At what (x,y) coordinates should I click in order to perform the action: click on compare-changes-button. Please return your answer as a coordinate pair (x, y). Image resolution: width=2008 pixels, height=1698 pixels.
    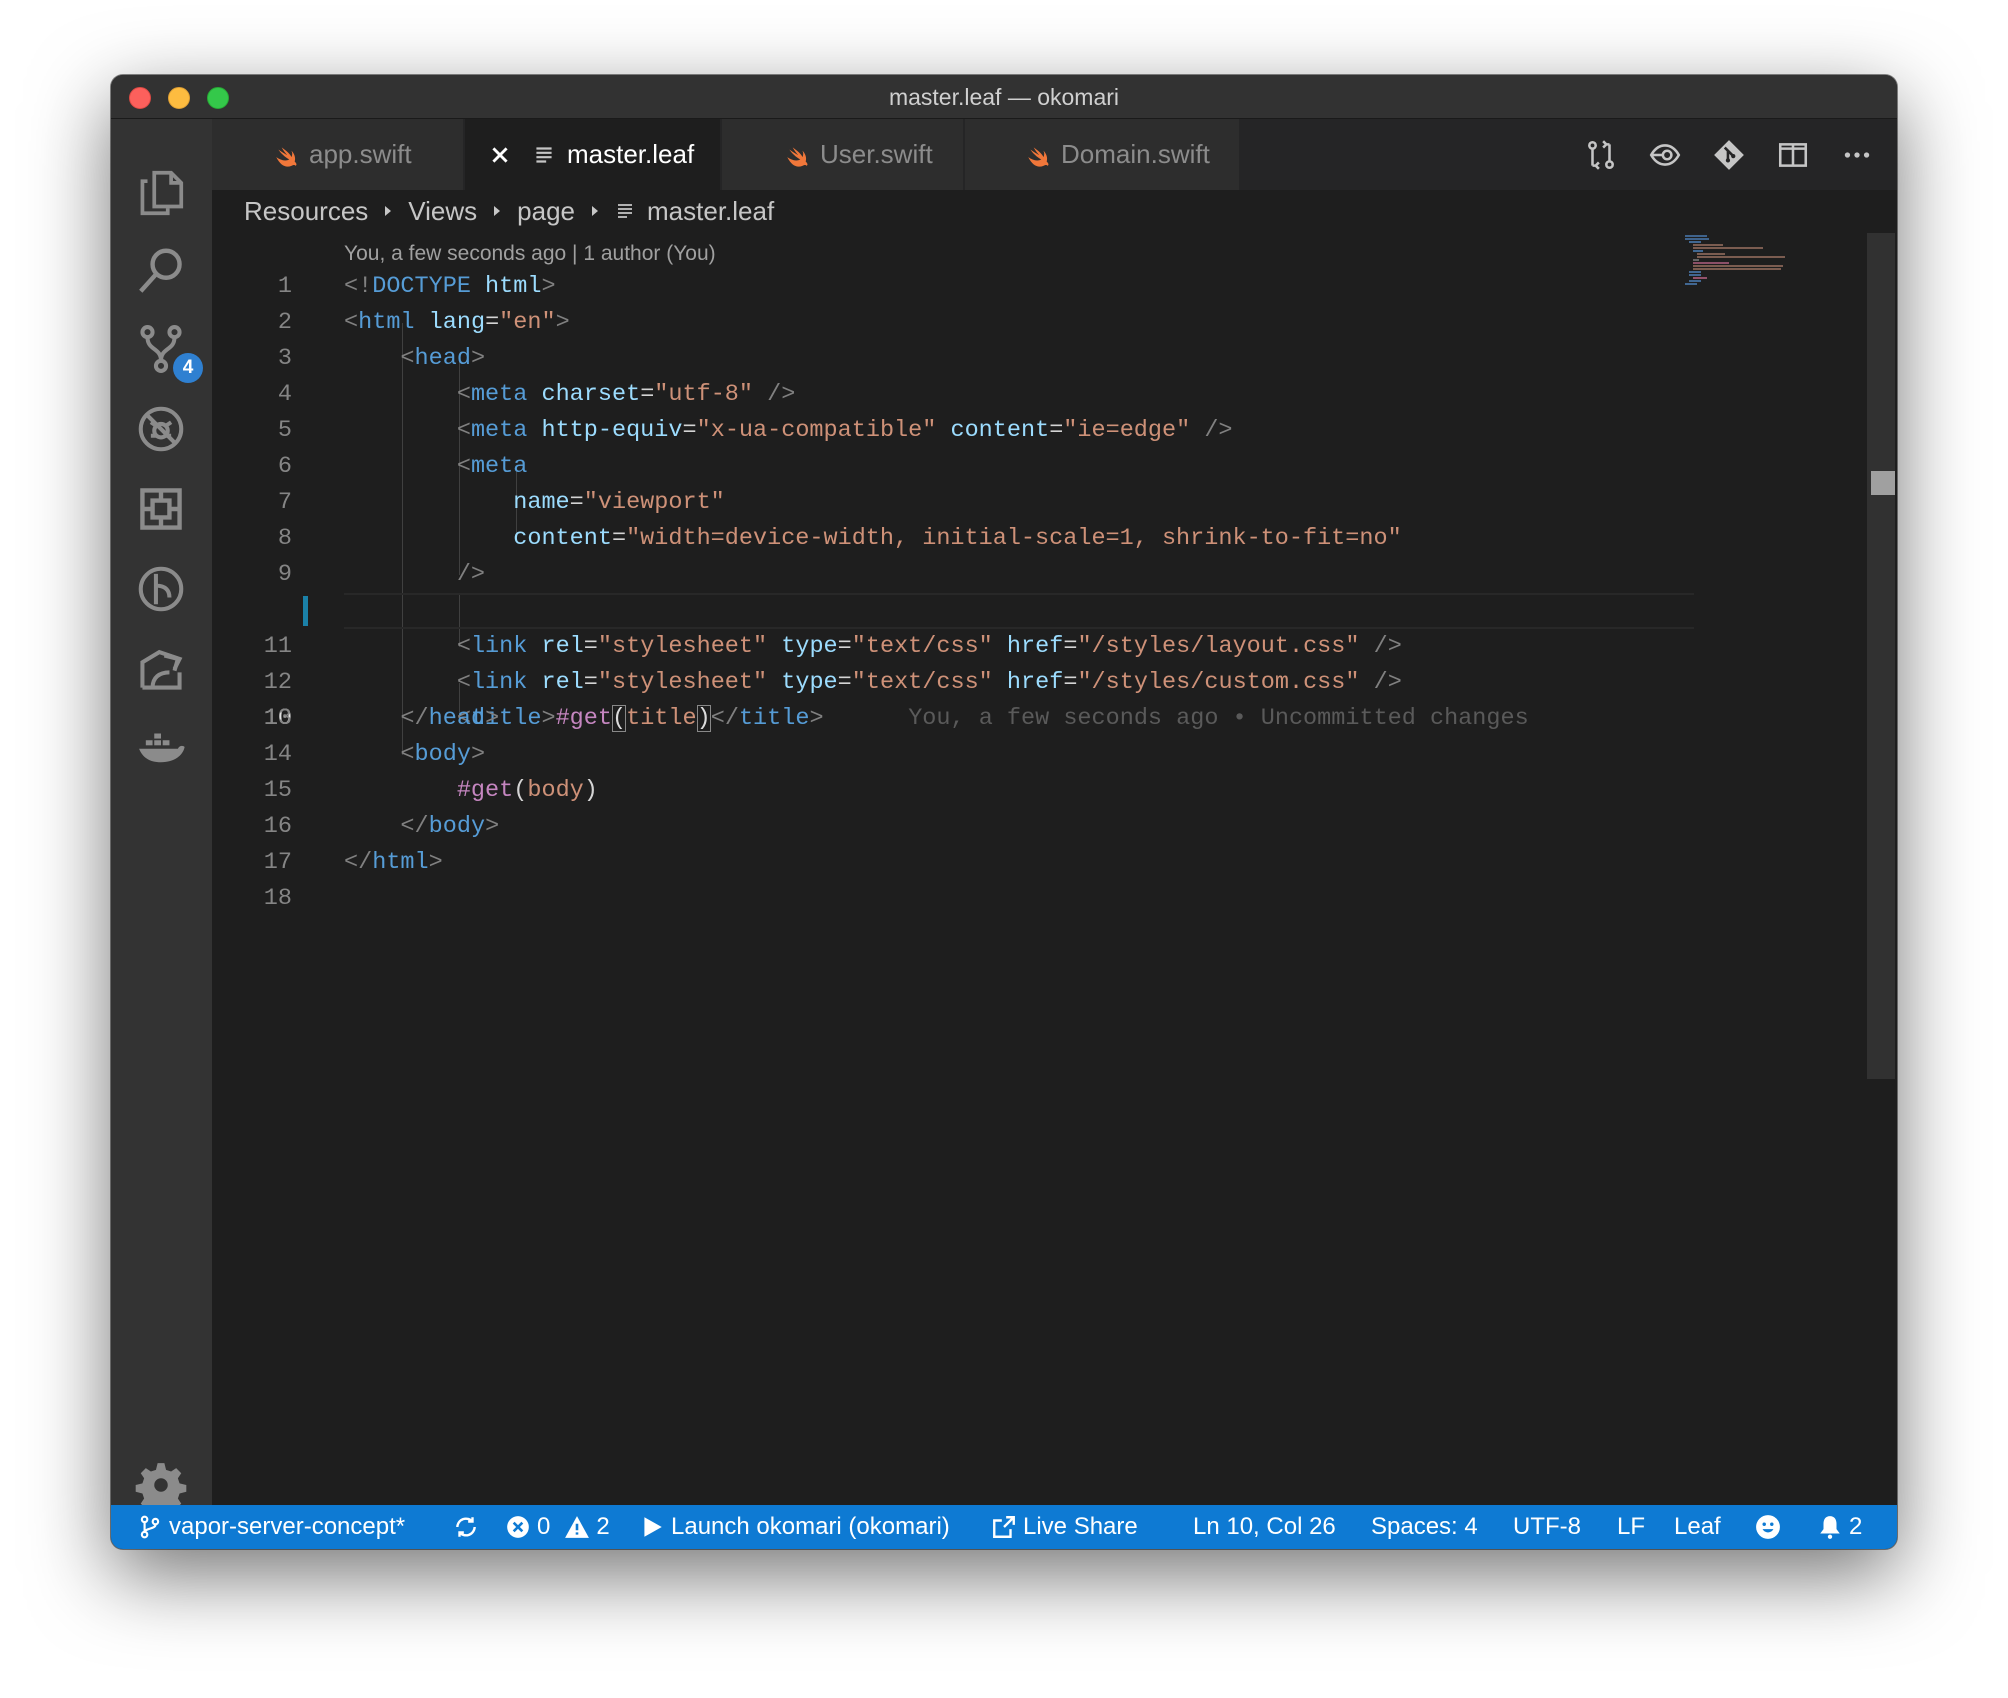
    Looking at the image, I should click on (1601, 154).